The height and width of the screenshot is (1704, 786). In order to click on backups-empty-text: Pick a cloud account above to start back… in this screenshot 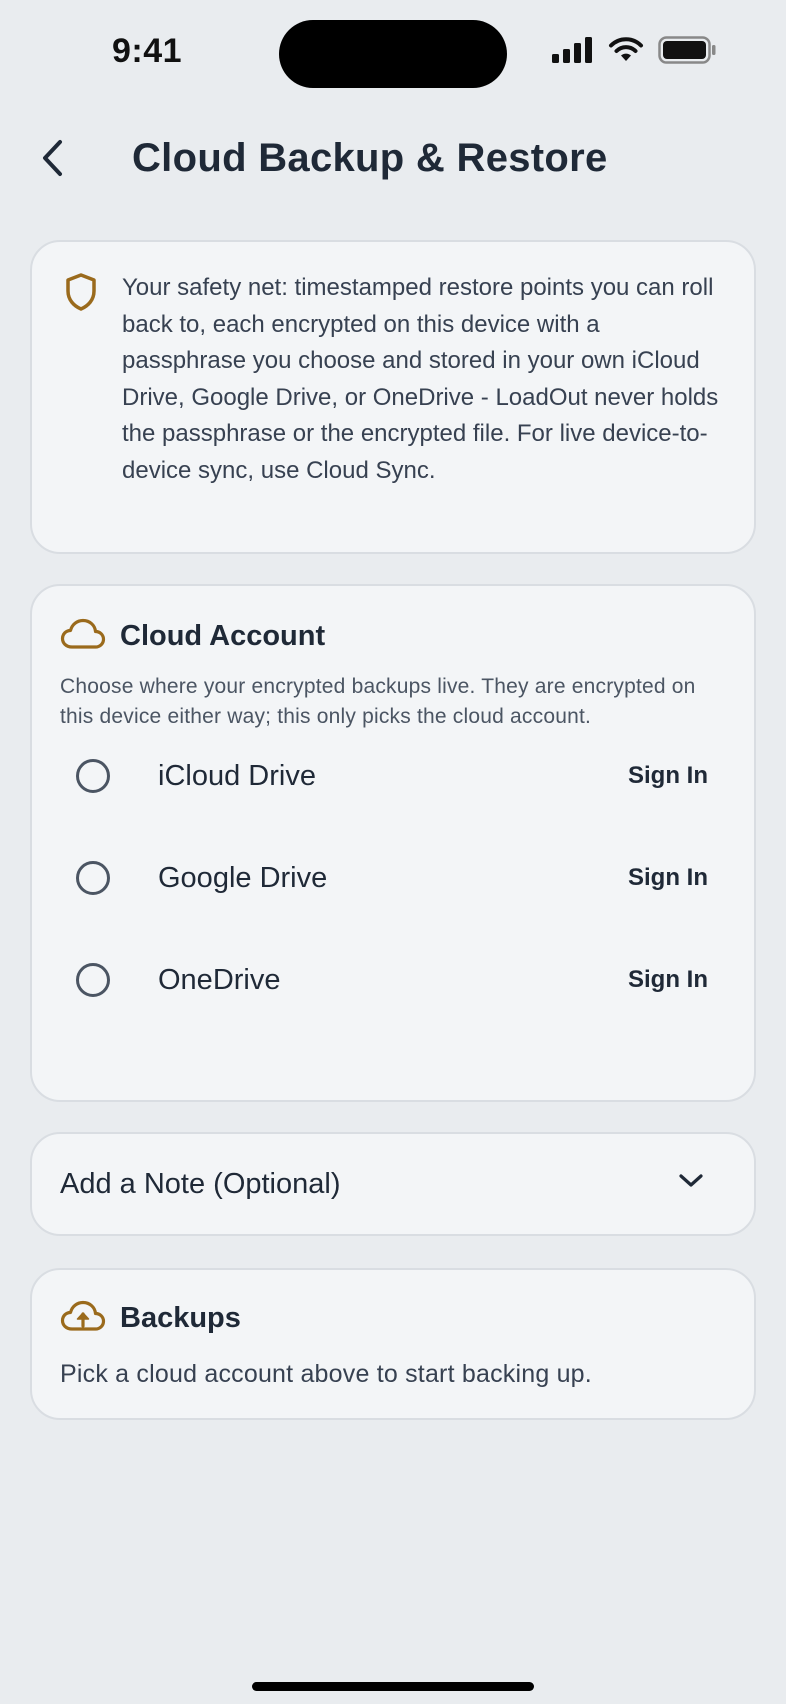, I will do `click(326, 1374)`.